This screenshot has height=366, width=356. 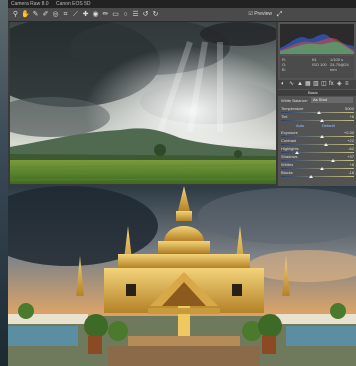 What do you see at coordinates (283, 84) in the screenshot?
I see `basic-tab-icon: ◐` at bounding box center [283, 84].